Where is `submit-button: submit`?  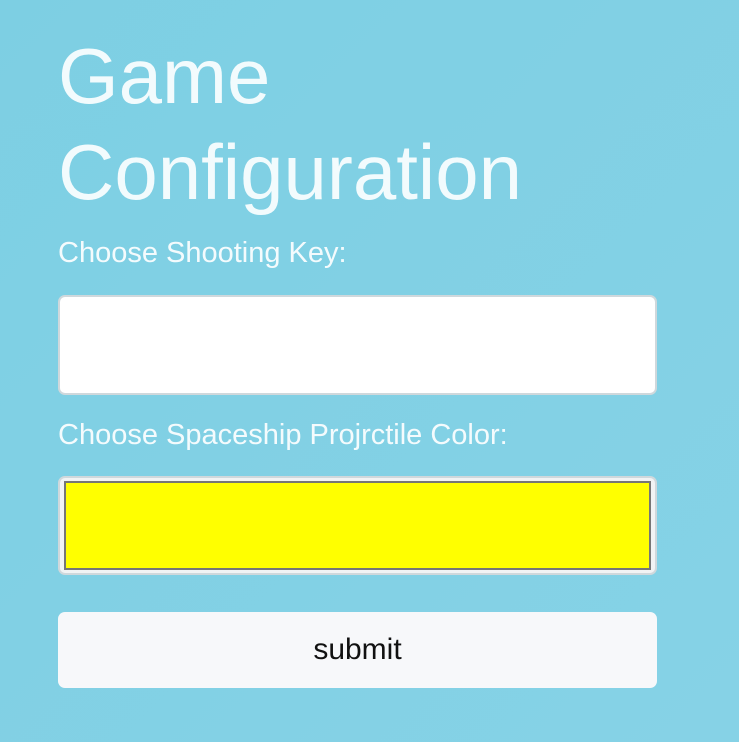 submit-button: submit is located at coordinates (357, 650).